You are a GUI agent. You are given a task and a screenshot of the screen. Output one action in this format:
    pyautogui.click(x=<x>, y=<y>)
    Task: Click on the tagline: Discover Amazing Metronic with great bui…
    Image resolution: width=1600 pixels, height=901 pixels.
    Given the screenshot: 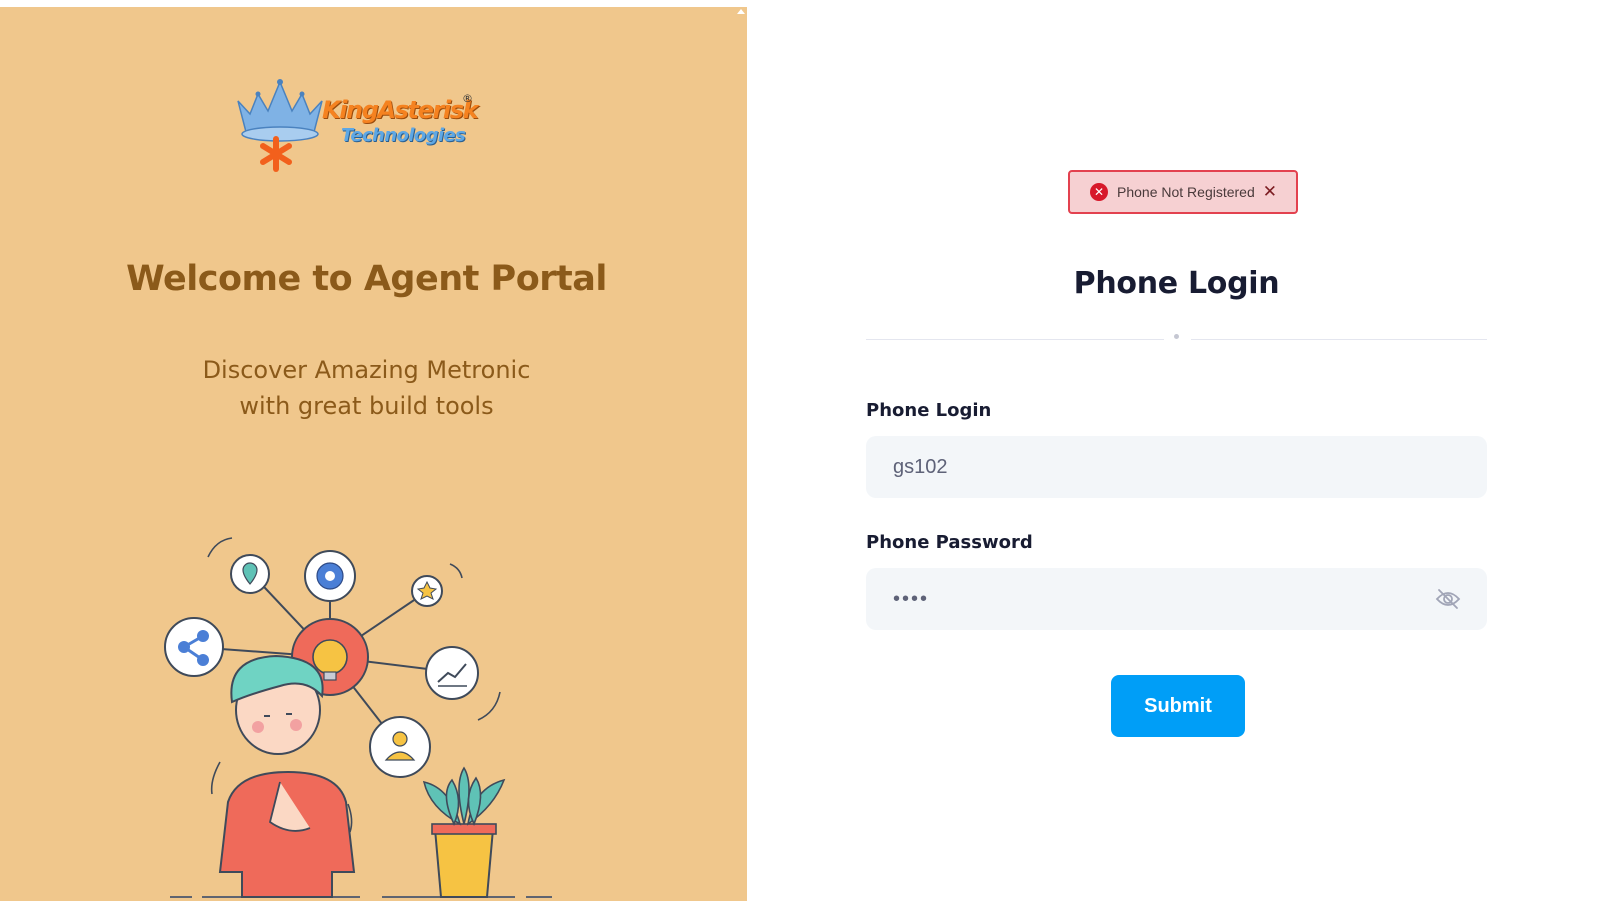 What is the action you would take?
    pyautogui.click(x=366, y=388)
    